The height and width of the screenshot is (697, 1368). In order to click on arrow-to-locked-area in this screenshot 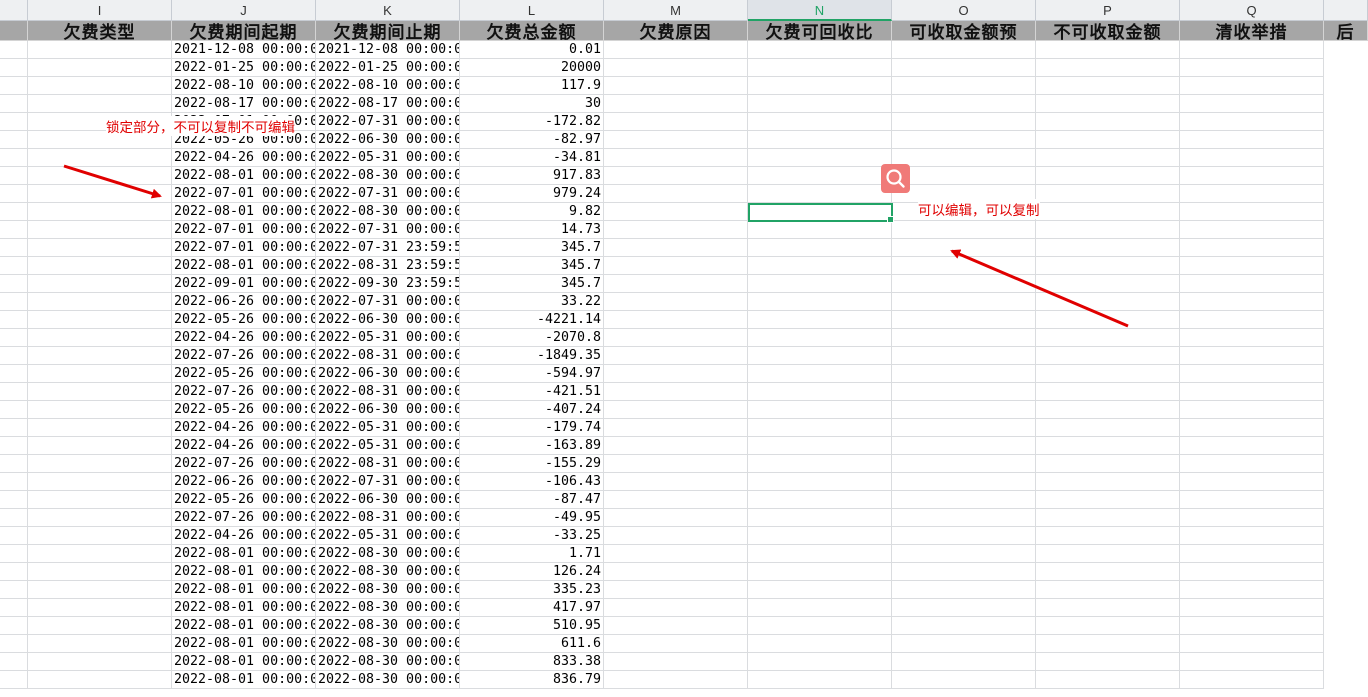, I will do `click(112, 181)`.